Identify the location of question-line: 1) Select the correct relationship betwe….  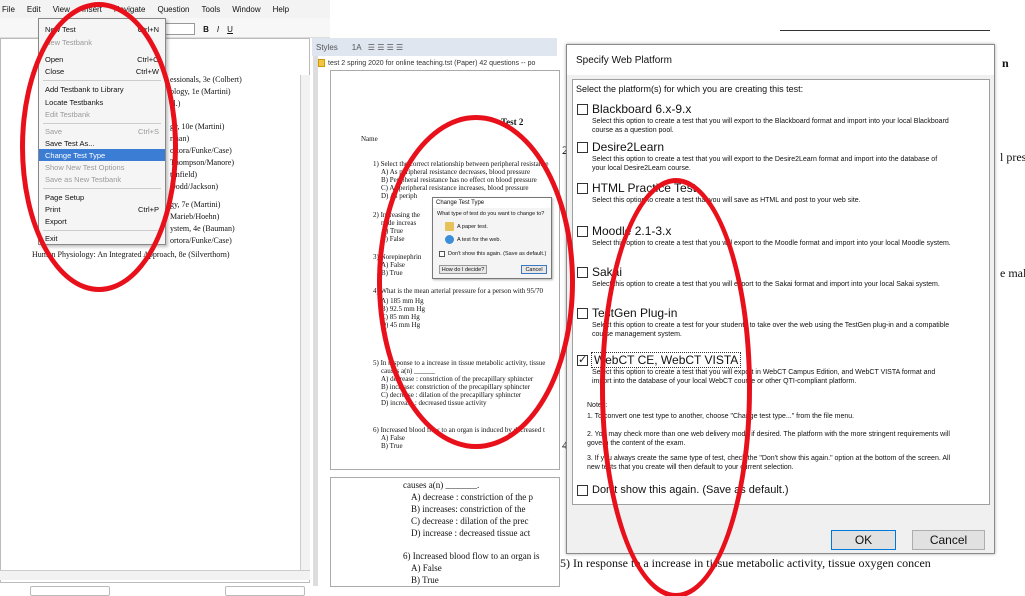
(461, 164).